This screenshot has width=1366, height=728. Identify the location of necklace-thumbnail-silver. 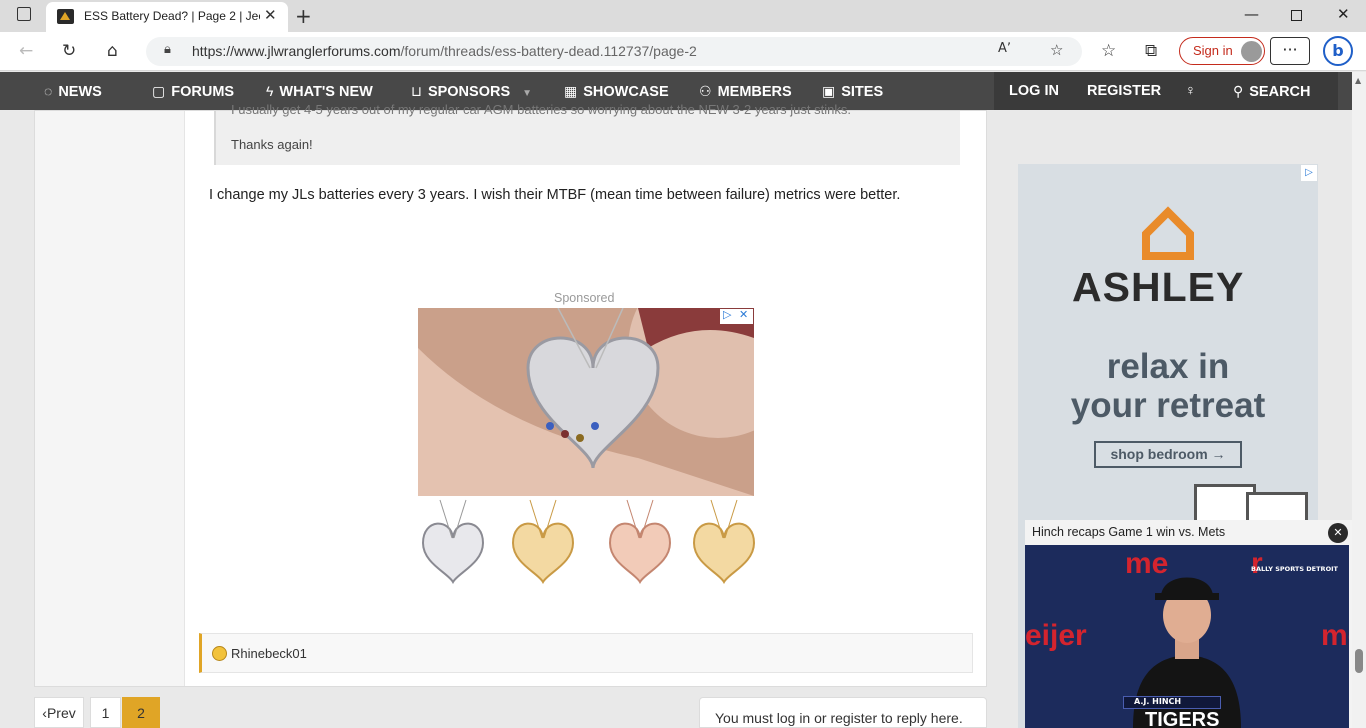
(453, 541).